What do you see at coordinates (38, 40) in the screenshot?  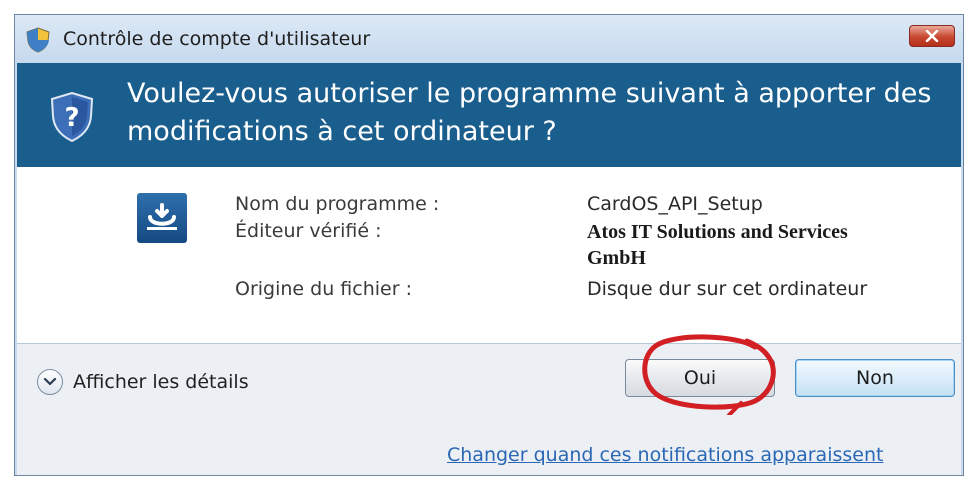 I see `shield-icon` at bounding box center [38, 40].